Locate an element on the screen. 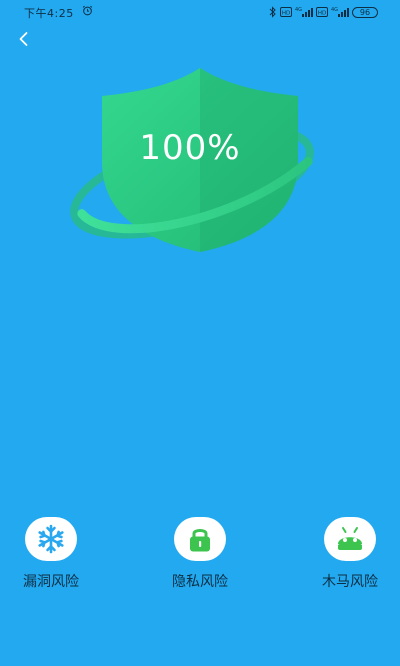  signal-icon-2: 4G is located at coordinates (340, 12).